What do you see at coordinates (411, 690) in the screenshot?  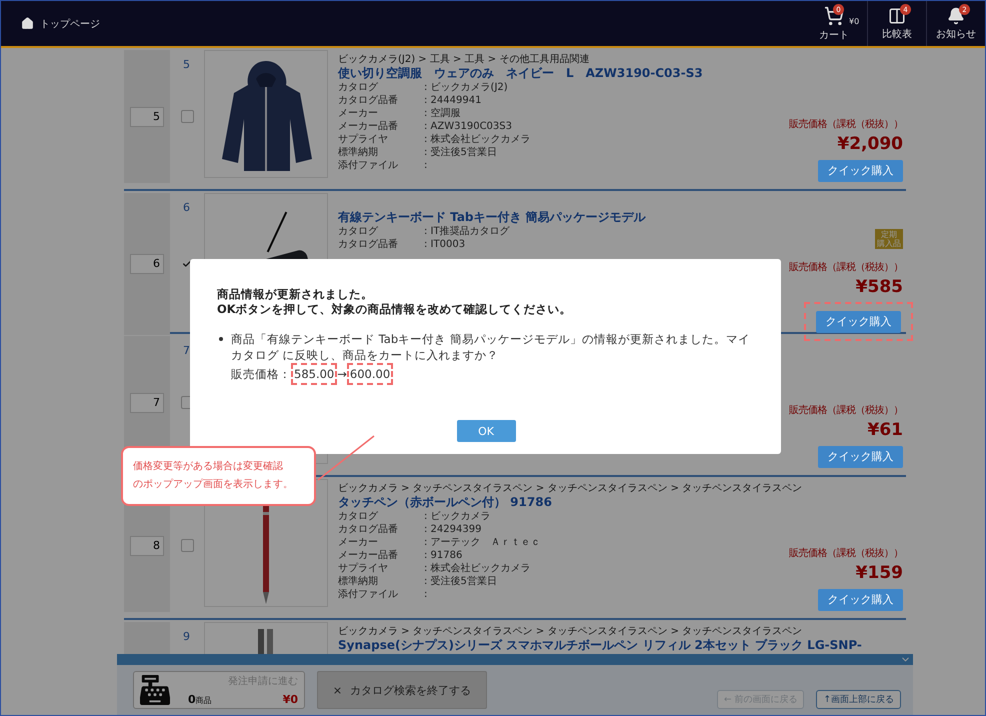 I see `end-search-label: カタログ検索を終了する` at bounding box center [411, 690].